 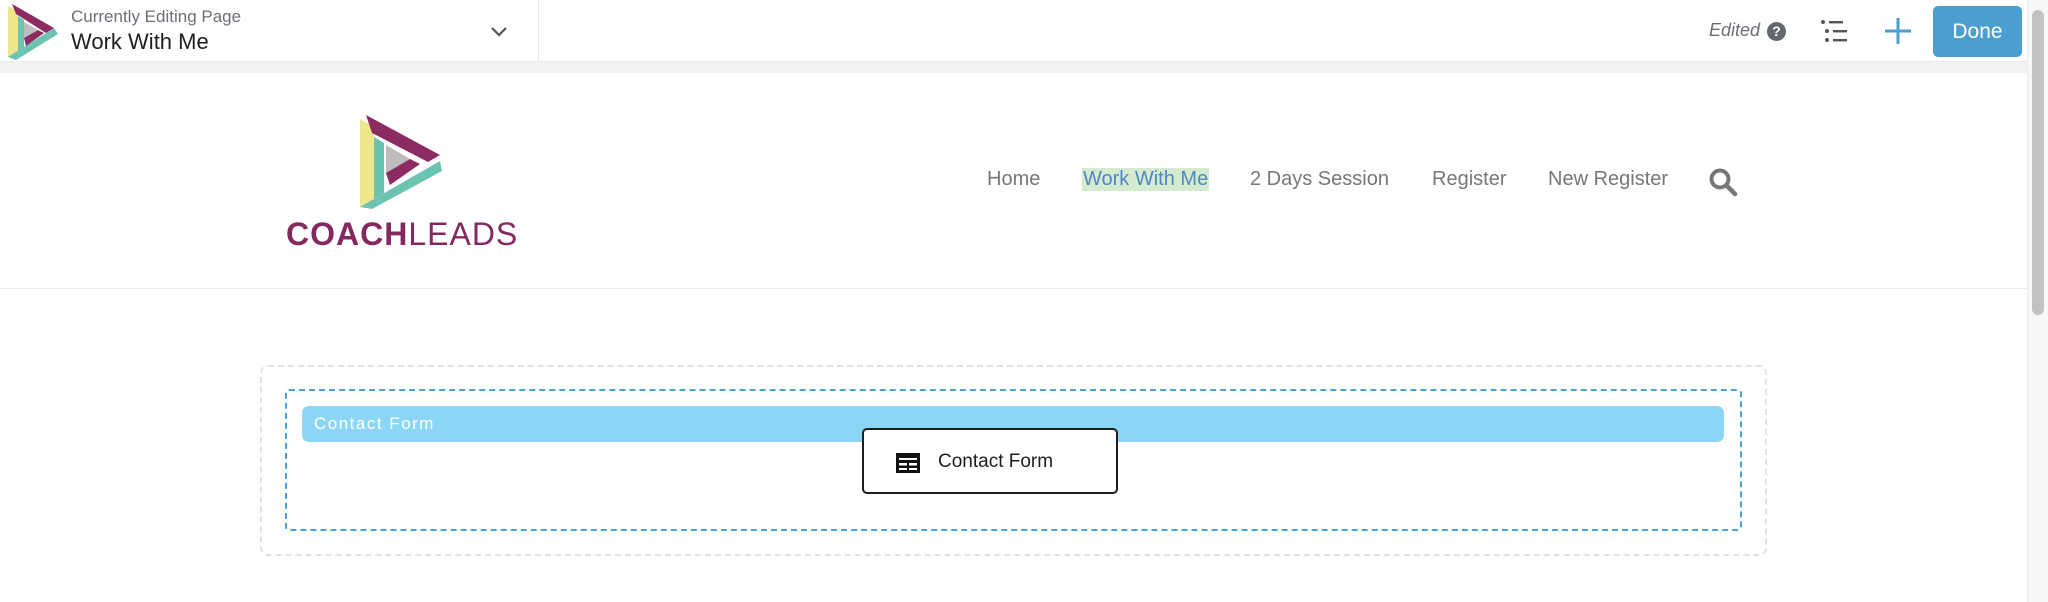 I want to click on nav-register: Register, so click(x=1469, y=179).